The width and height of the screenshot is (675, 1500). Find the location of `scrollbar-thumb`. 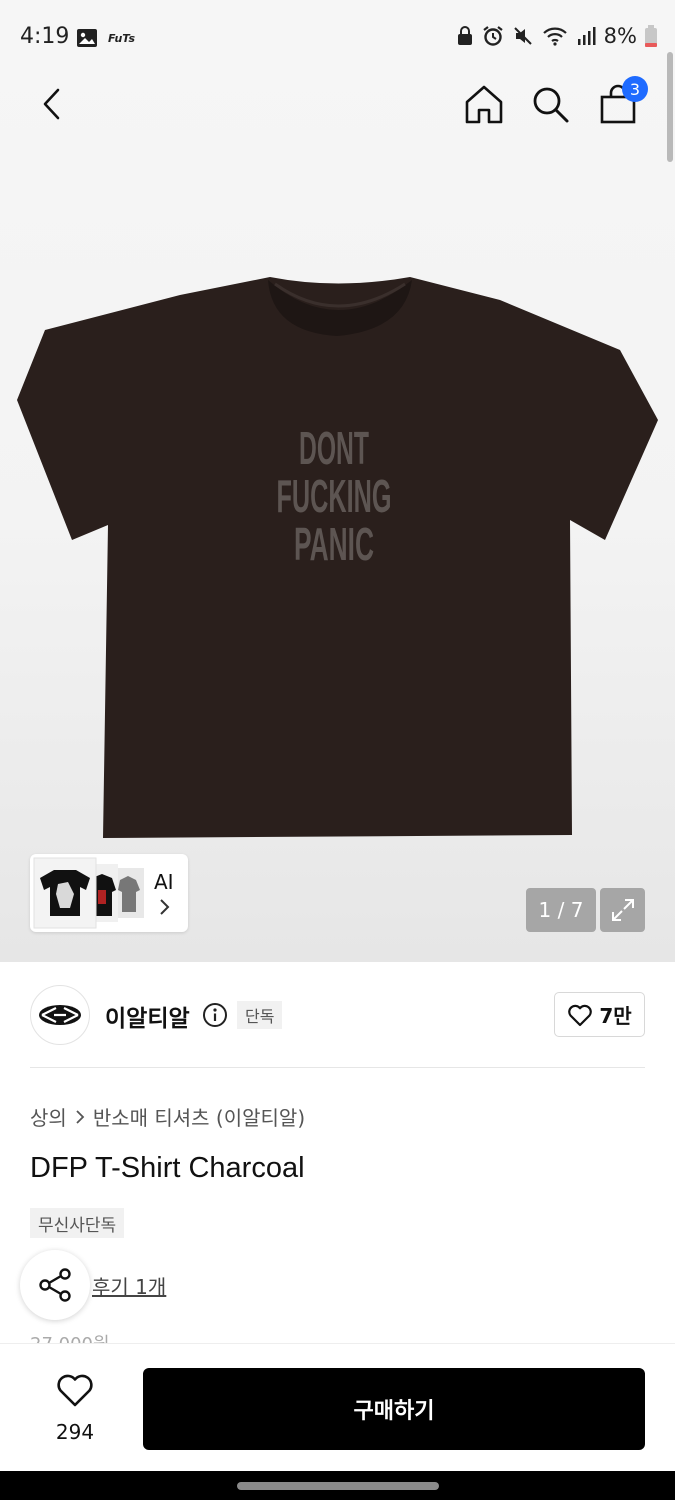

scrollbar-thumb is located at coordinates (670, 107).